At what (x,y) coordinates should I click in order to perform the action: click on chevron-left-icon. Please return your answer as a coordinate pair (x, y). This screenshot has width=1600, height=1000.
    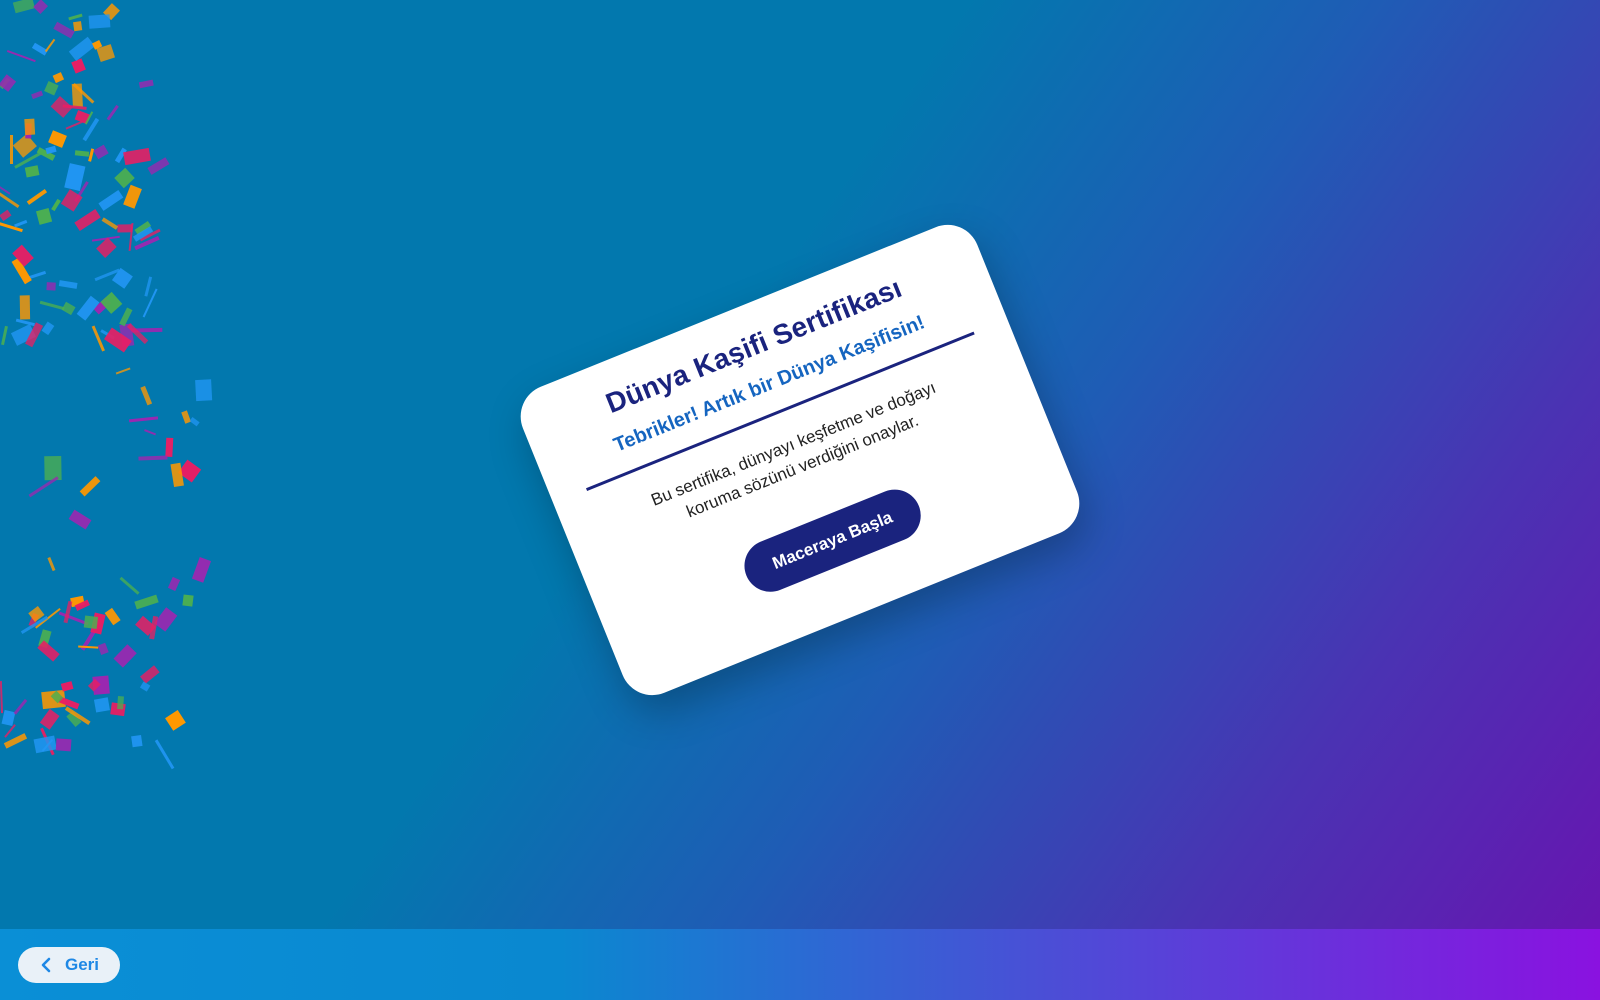
    Looking at the image, I should click on (46, 965).